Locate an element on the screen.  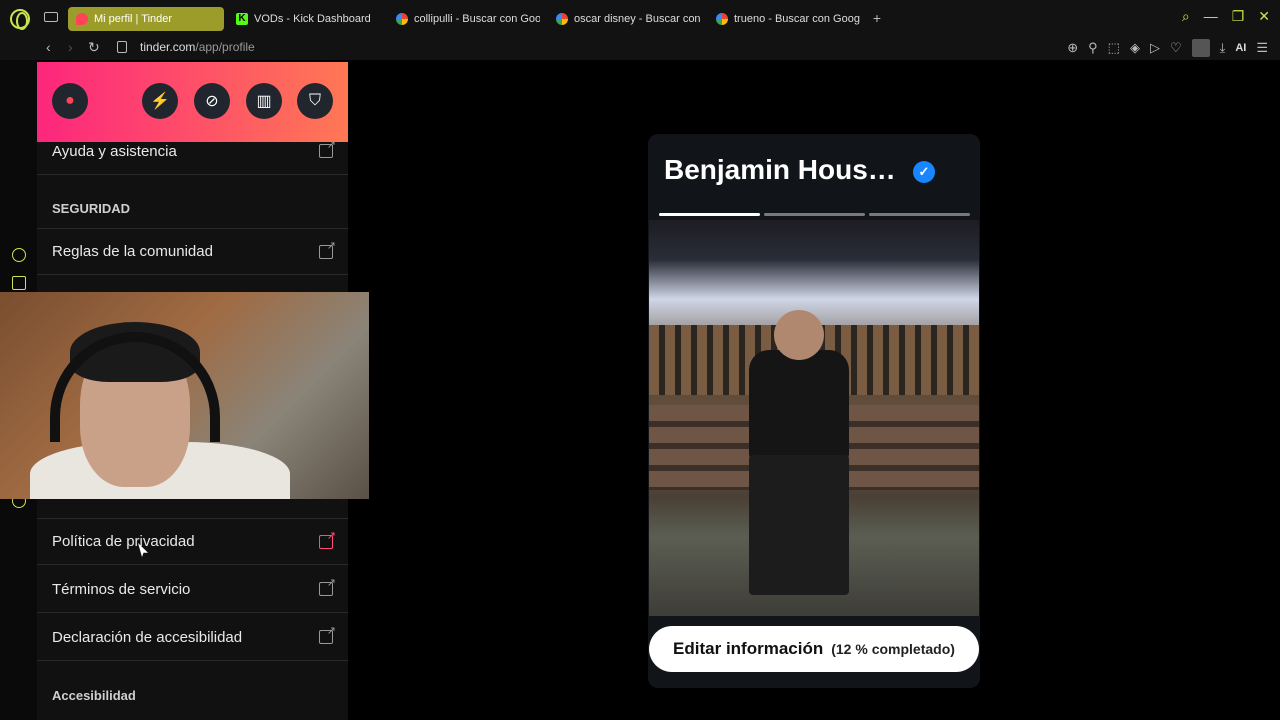
tab-label: oscar disney - Buscar con is located at coordinates (637, 19).